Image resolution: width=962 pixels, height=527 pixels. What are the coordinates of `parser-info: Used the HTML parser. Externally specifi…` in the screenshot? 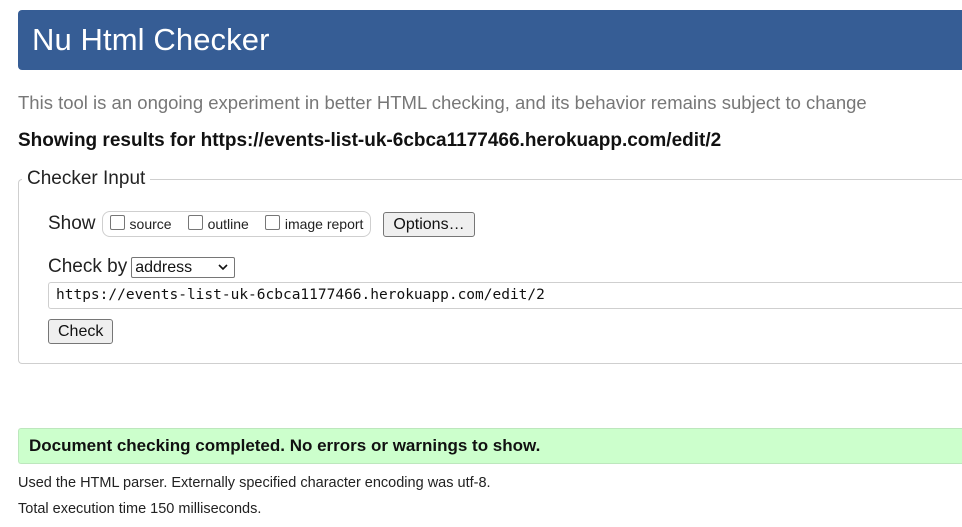 It's located at (254, 483).